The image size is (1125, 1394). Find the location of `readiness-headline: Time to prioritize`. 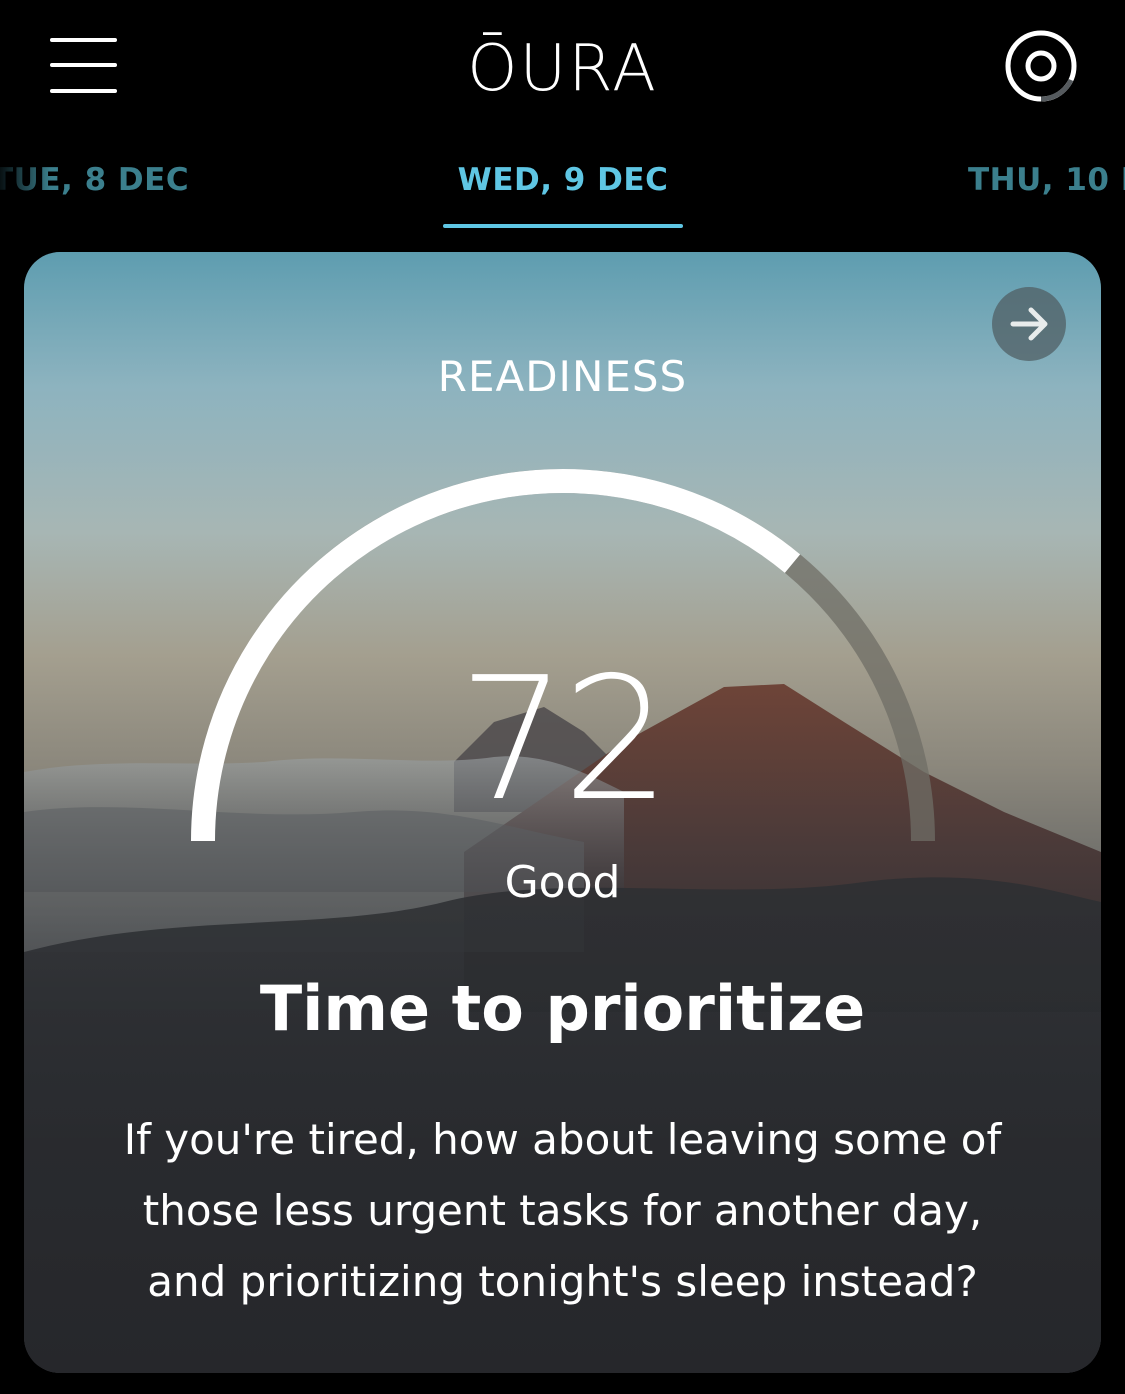

readiness-headline: Time to prioritize is located at coordinates (562, 1008).